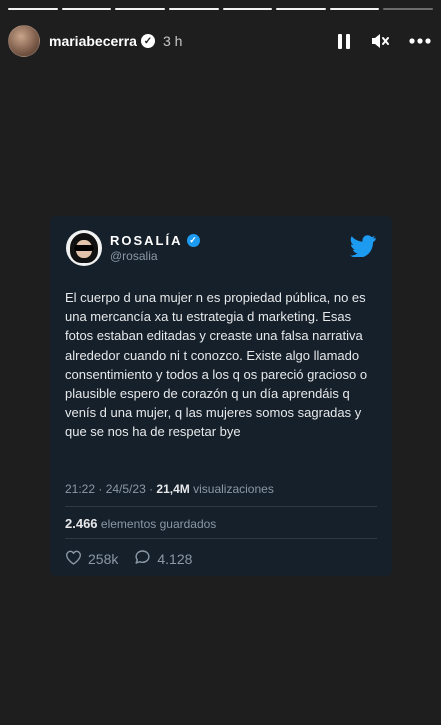 This screenshot has height=725, width=441. I want to click on time-ago: 3 h, so click(172, 41).